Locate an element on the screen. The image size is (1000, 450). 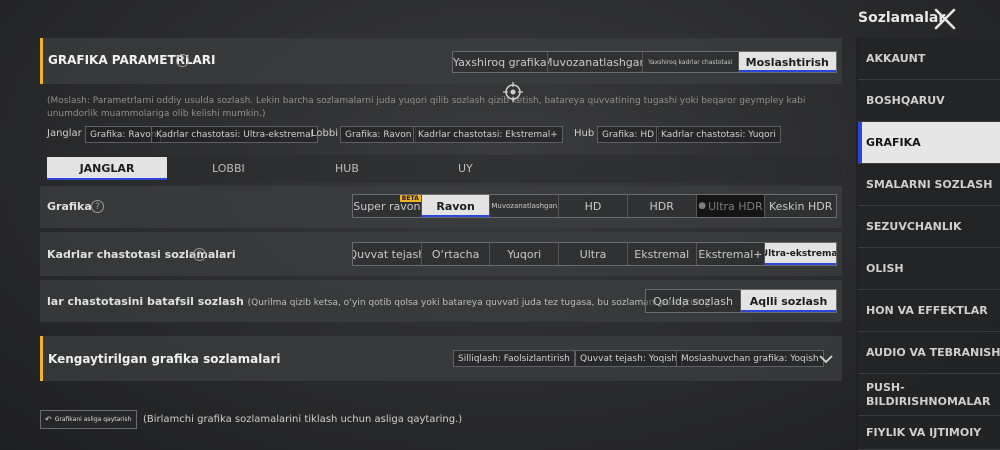
grafika-option-muvozanatlashgan: Muvozanatlashgan is located at coordinates (525, 206).